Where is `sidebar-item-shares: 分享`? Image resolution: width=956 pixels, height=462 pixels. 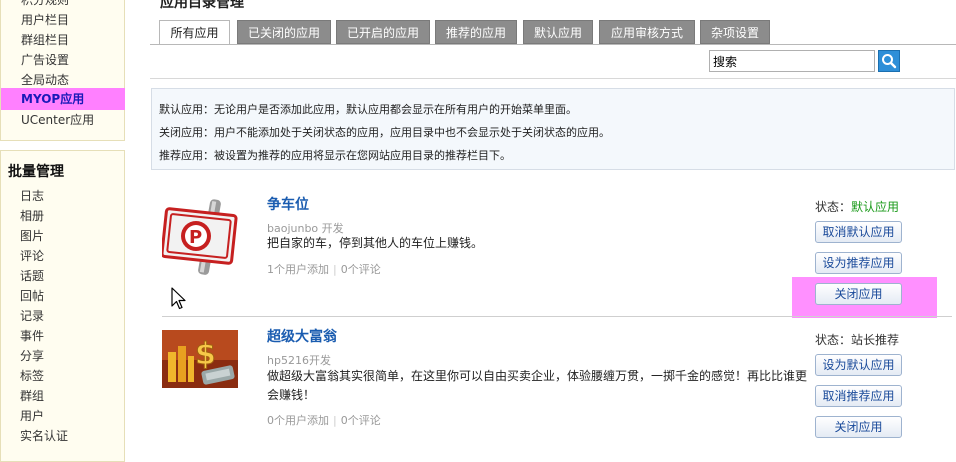 sidebar-item-shares: 分享 is located at coordinates (62, 356).